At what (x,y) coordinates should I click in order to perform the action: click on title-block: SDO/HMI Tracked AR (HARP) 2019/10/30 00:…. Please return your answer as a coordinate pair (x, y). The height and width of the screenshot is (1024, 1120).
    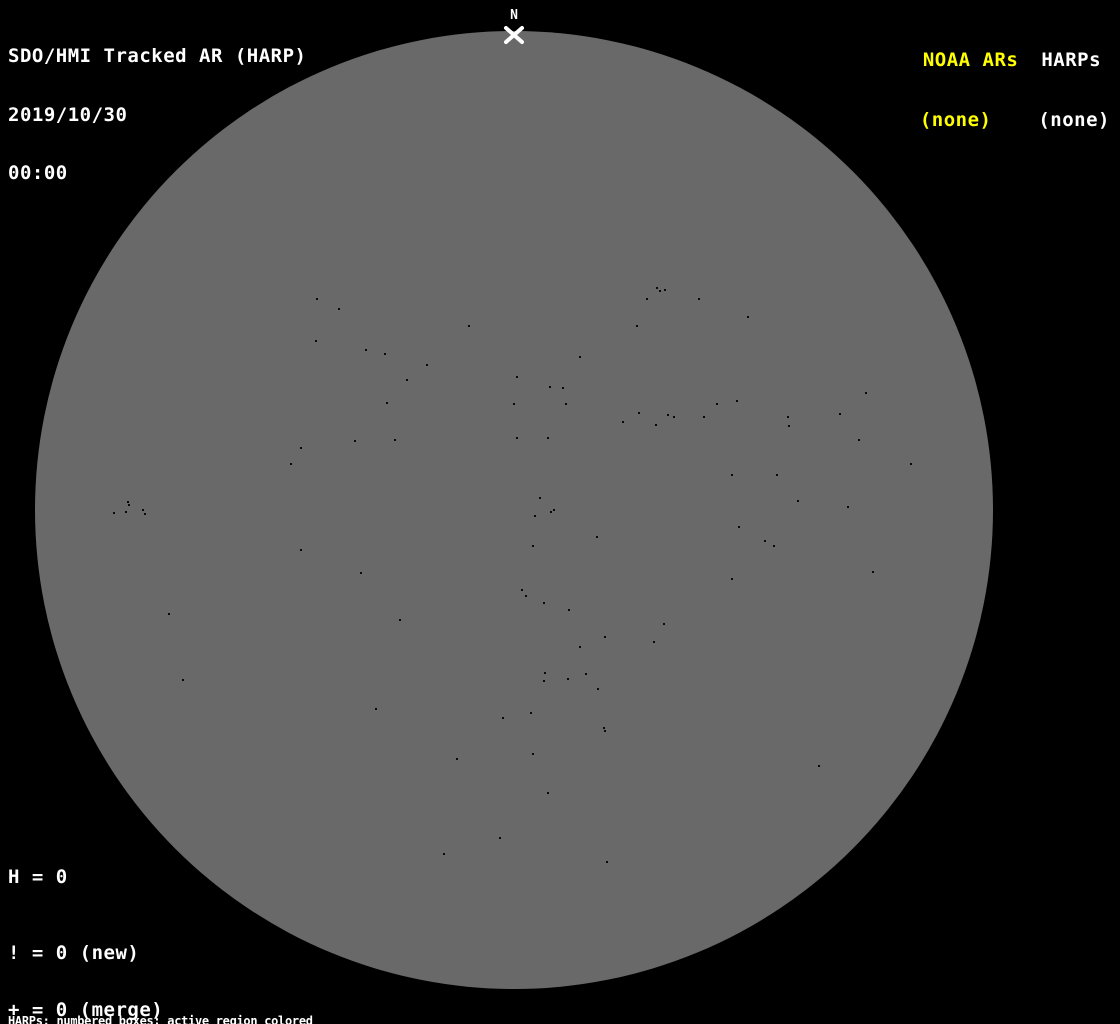
    Looking at the image, I should click on (157, 115).